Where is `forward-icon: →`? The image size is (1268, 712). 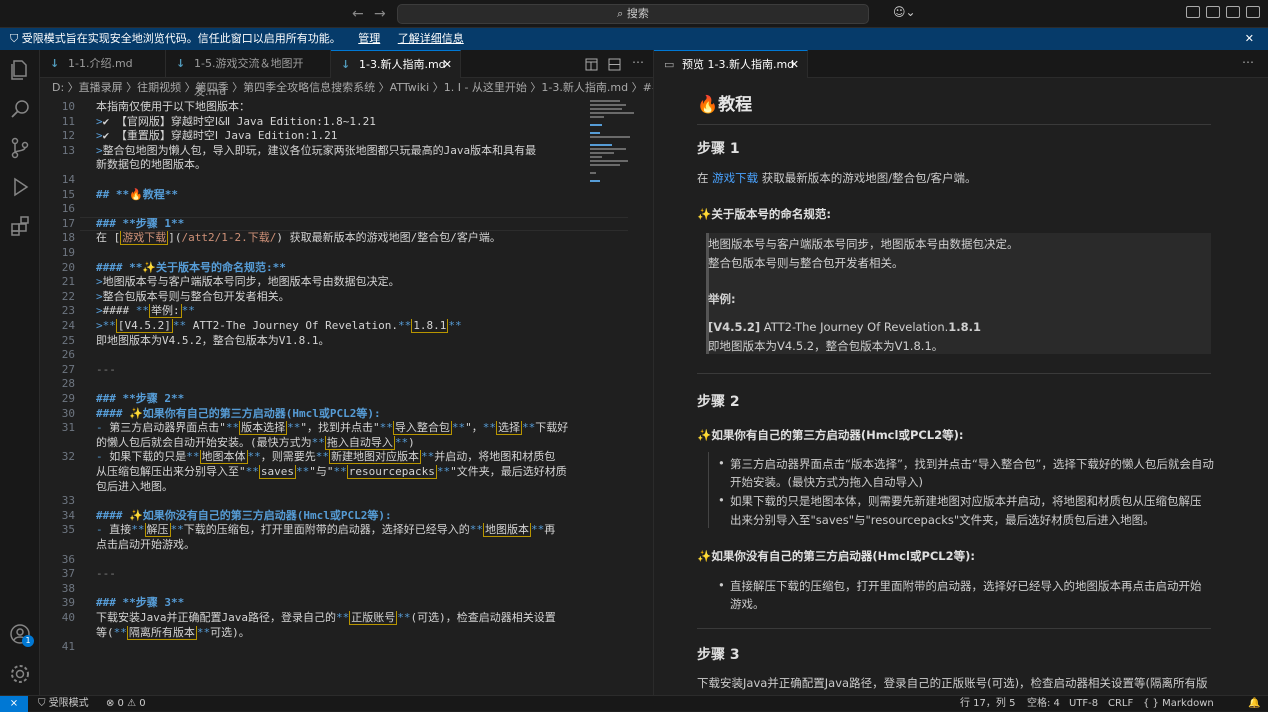
forward-icon: → is located at coordinates (380, 14).